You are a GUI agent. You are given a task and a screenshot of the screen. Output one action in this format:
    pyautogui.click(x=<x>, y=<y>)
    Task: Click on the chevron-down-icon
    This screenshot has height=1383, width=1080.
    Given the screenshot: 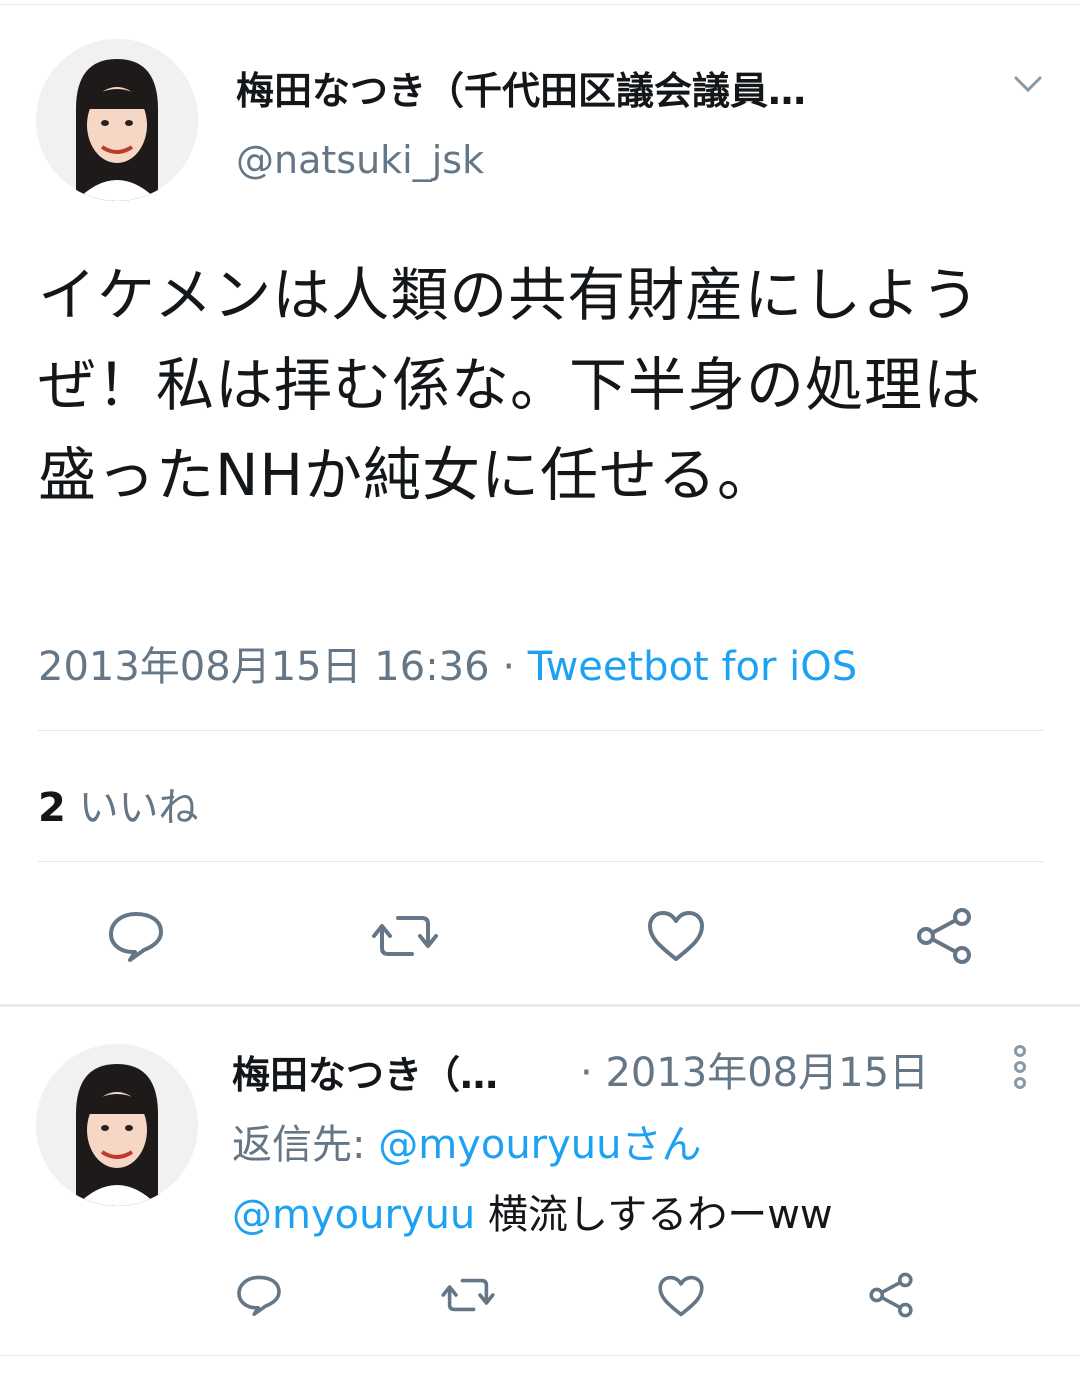 What is the action you would take?
    pyautogui.click(x=1028, y=84)
    